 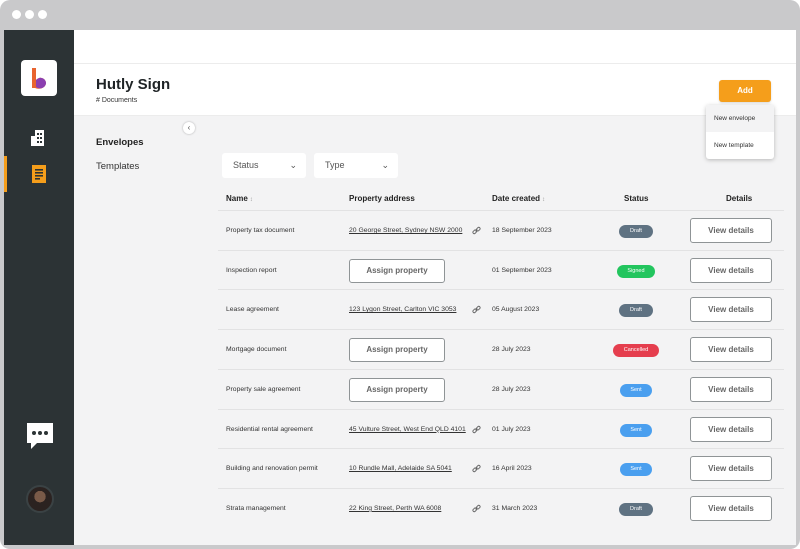 I want to click on hutly-logo-icon, so click(x=39, y=78).